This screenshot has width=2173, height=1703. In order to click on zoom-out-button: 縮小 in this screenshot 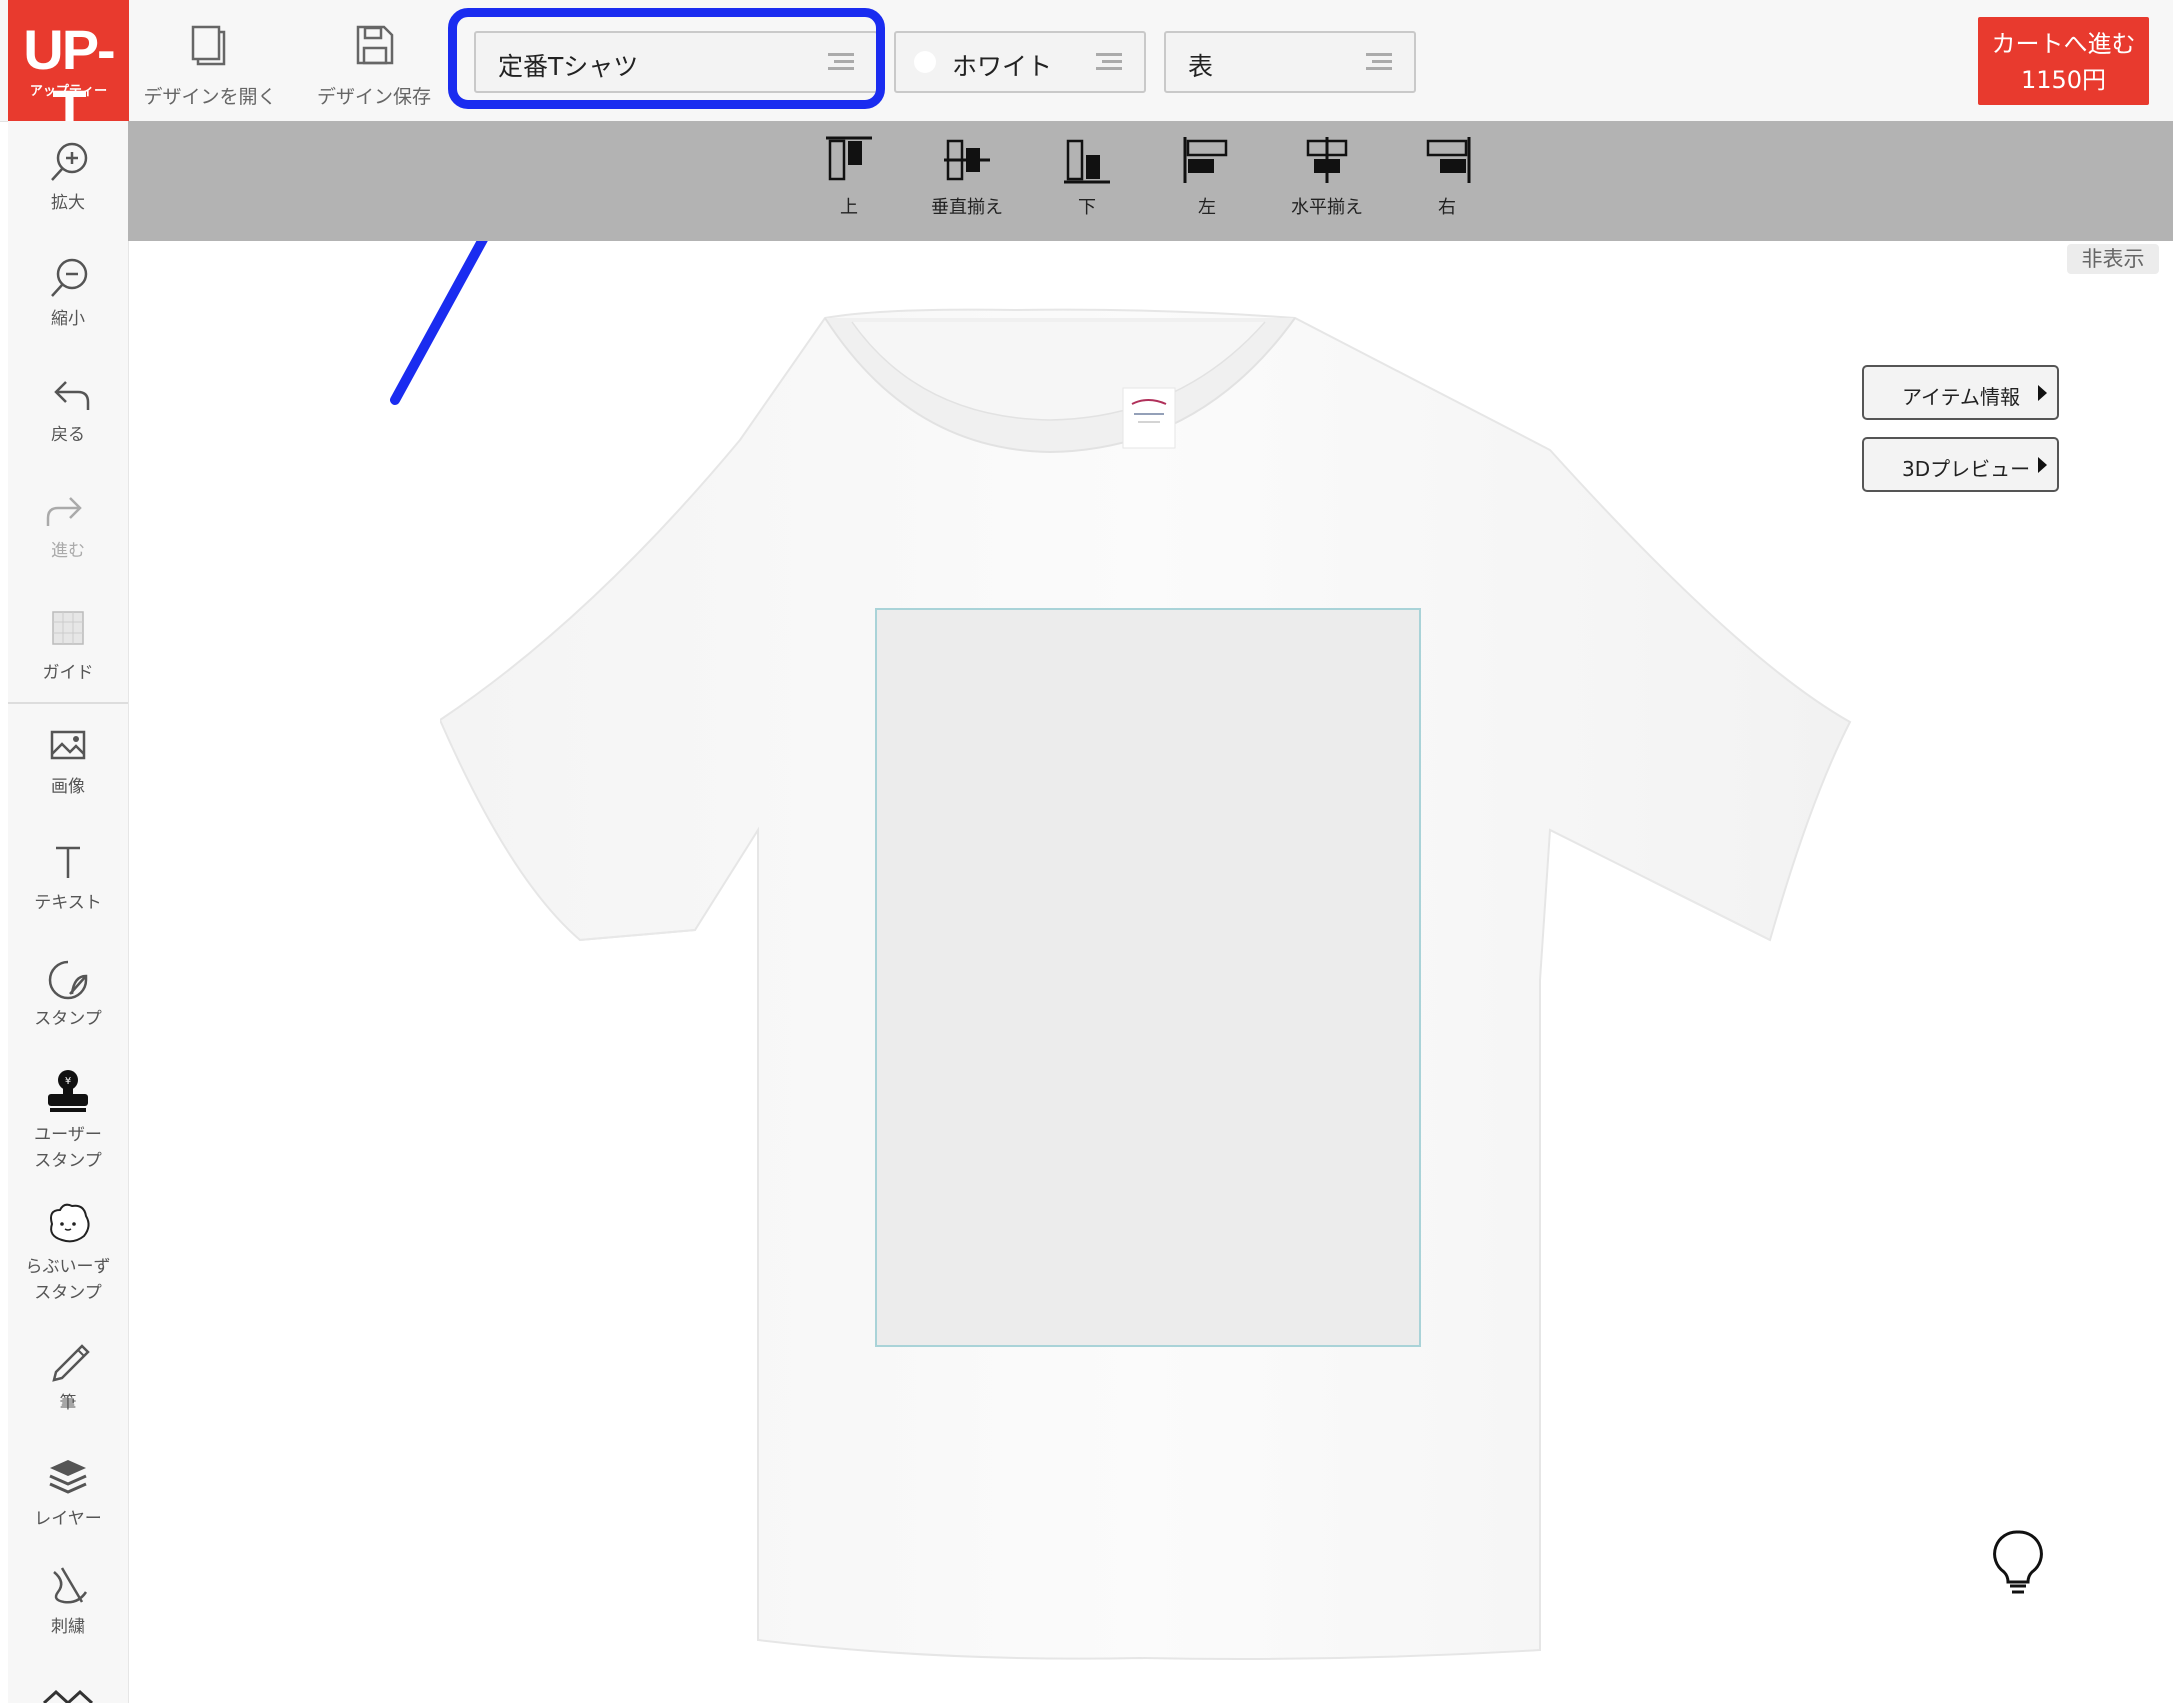, I will do `click(68, 299)`.